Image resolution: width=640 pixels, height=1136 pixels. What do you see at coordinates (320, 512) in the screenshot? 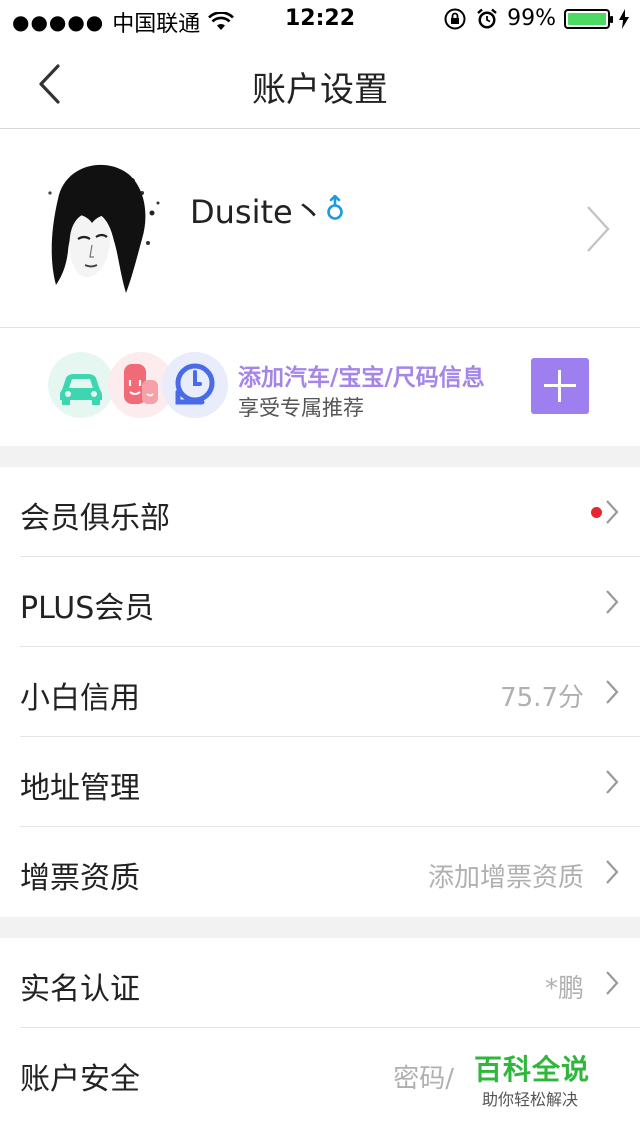
I see `row-member-club: 会员俱乐部` at bounding box center [320, 512].